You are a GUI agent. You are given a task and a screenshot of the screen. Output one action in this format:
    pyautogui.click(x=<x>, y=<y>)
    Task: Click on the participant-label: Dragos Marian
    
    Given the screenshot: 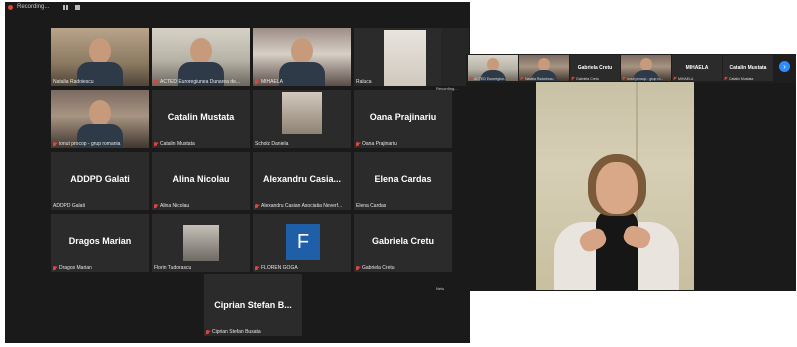 What is the action you would take?
    pyautogui.click(x=100, y=268)
    